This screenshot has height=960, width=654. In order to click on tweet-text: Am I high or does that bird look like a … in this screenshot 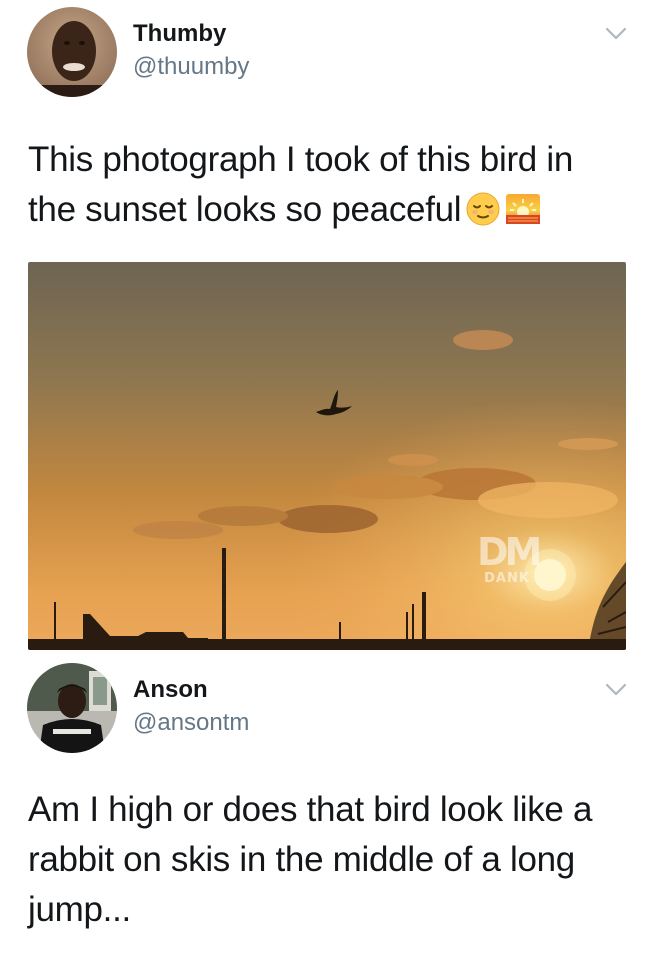, I will do `click(327, 860)`.